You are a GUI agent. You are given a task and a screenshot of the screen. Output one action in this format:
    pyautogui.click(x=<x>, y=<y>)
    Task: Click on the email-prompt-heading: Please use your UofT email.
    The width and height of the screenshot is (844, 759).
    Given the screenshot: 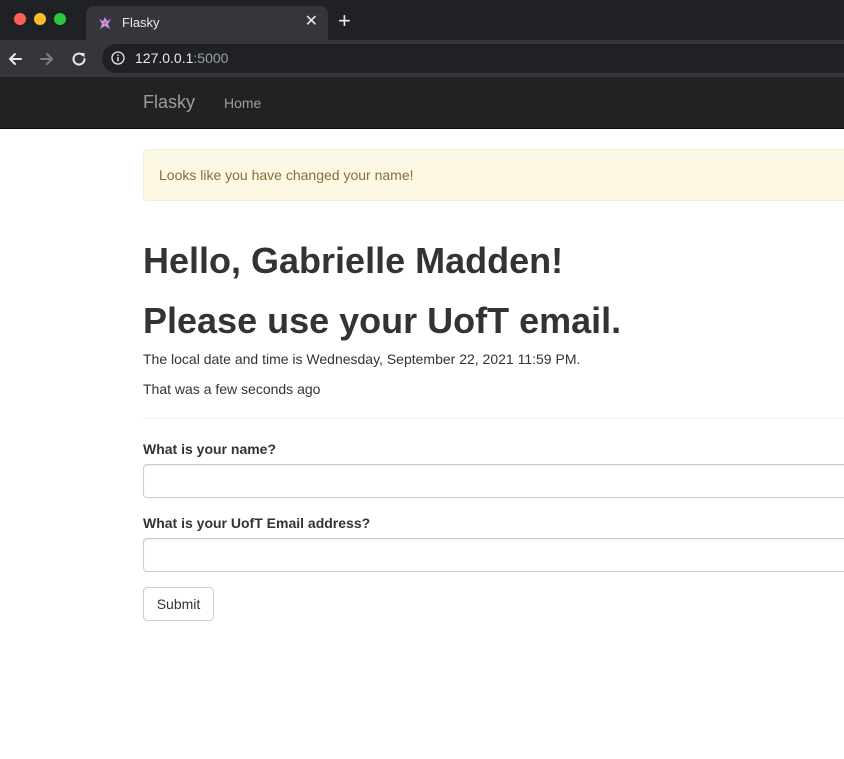 What is the action you would take?
    pyautogui.click(x=382, y=320)
    